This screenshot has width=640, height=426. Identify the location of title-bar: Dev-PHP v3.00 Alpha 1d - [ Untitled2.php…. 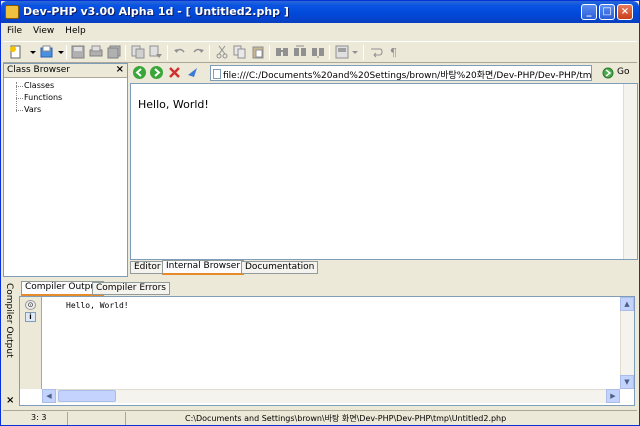
(320, 12).